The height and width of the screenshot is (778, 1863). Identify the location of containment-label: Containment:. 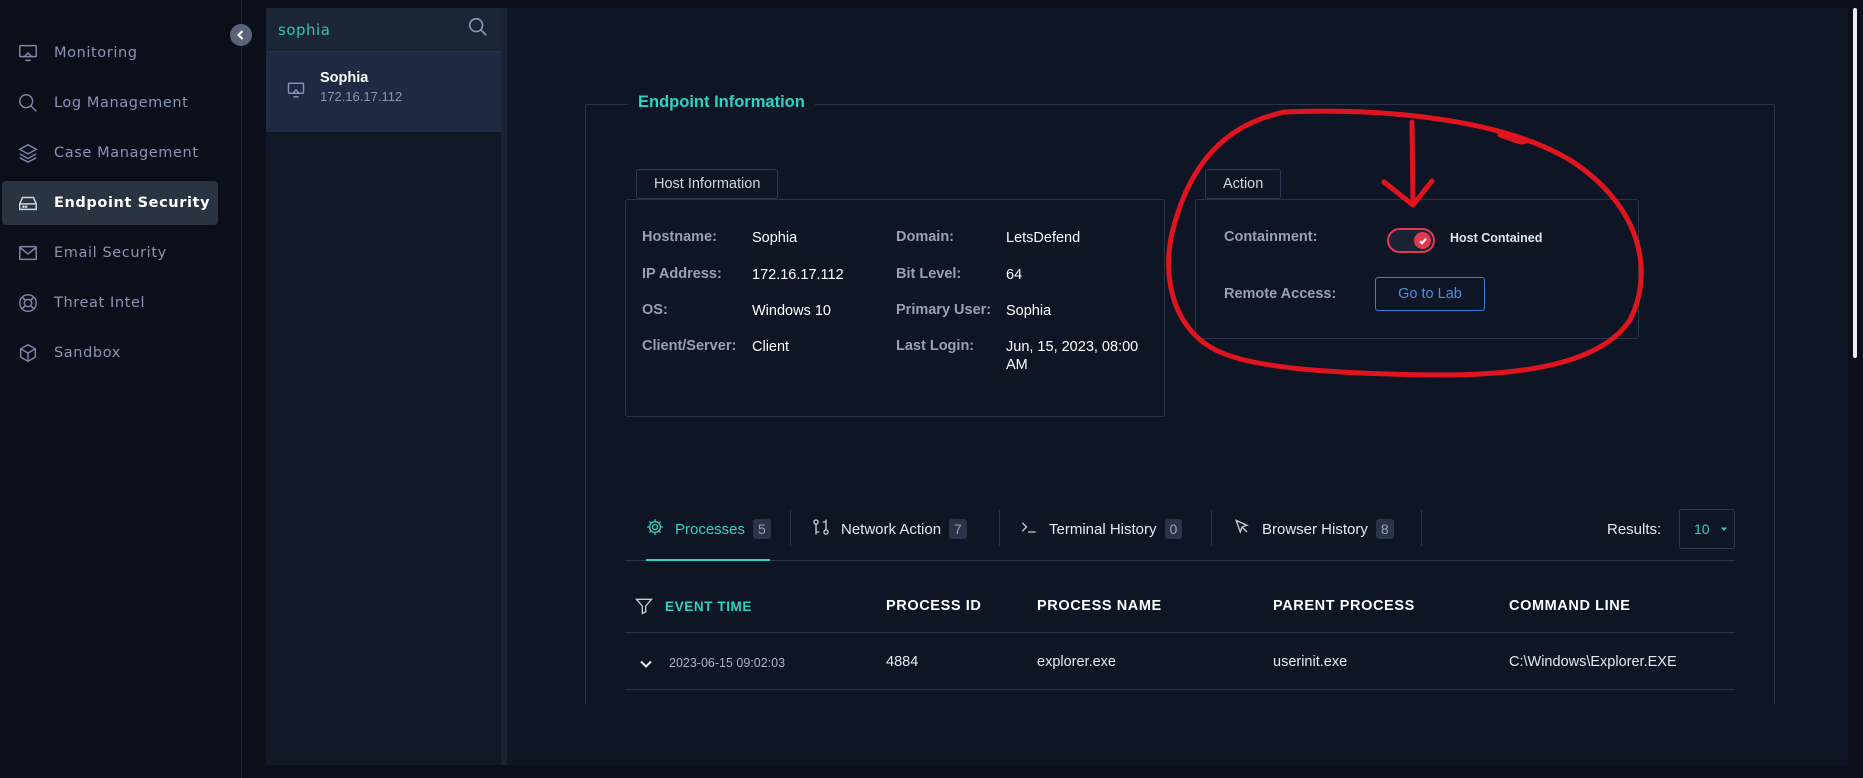
(1271, 237).